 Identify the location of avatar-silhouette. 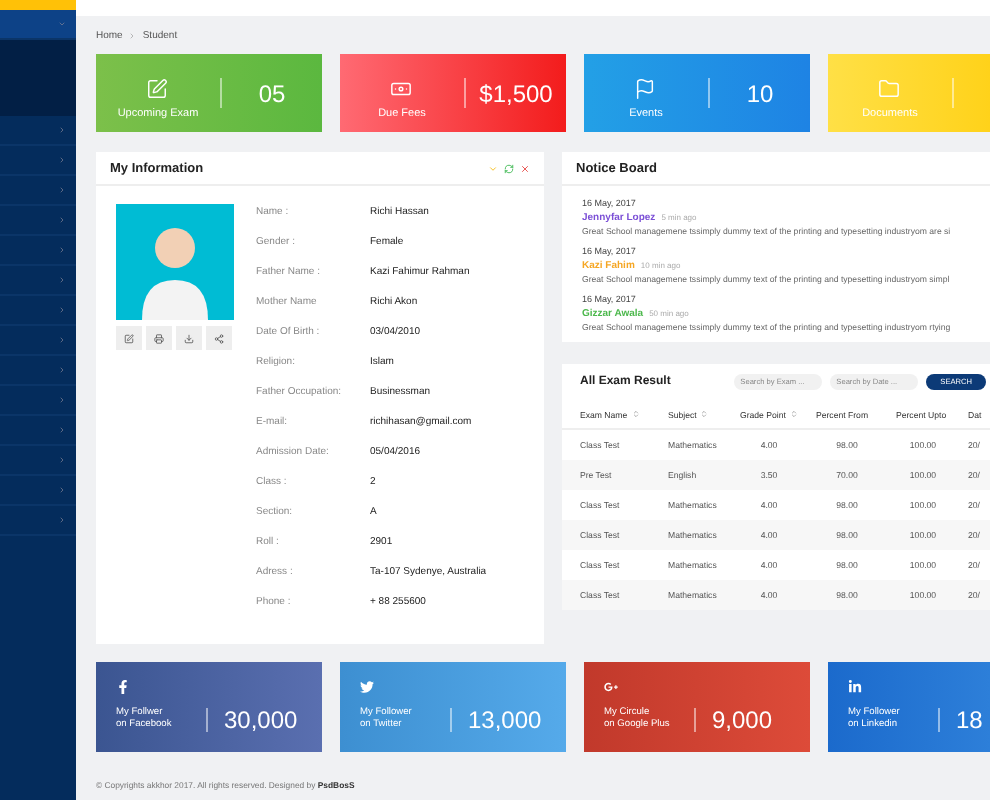
(175, 262).